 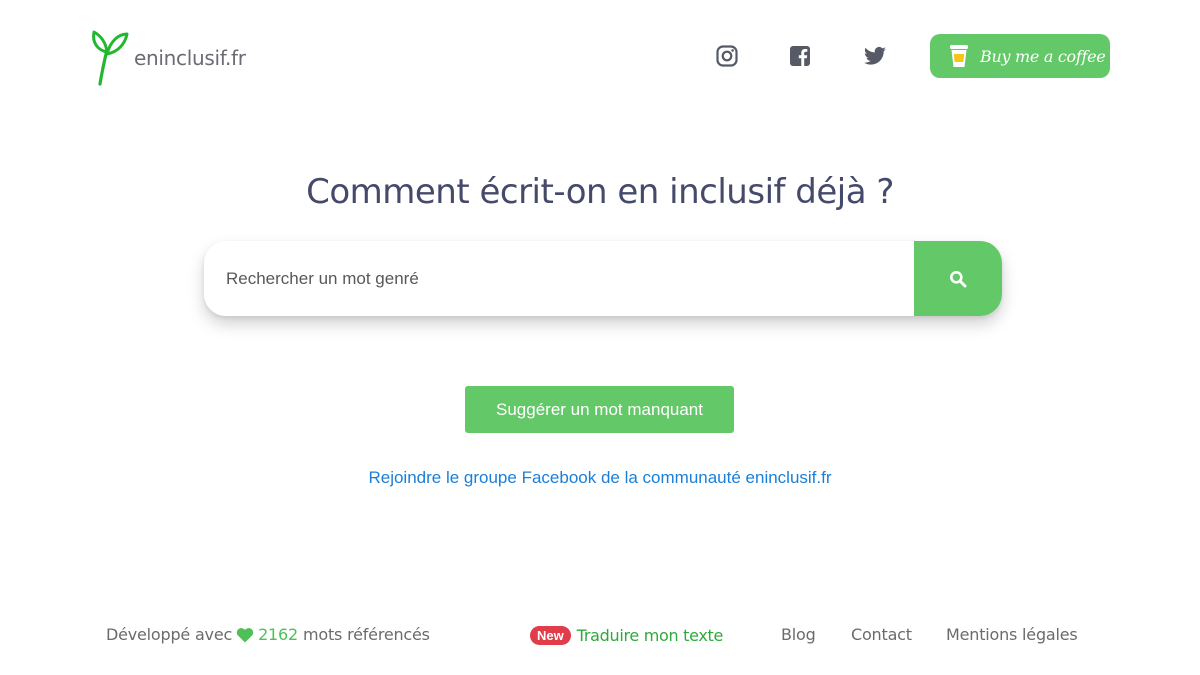 I want to click on search-button, so click(x=958, y=278).